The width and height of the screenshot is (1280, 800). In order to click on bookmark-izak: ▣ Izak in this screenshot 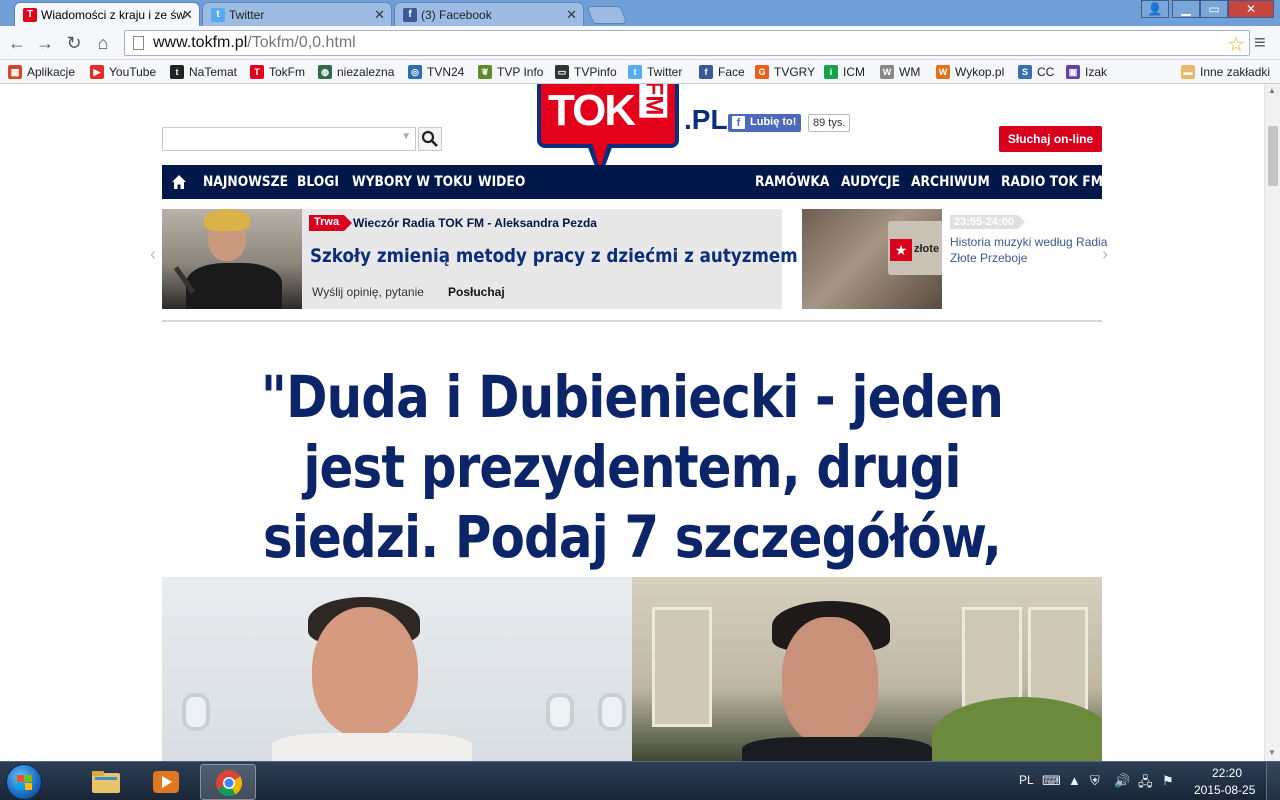, I will do `click(1086, 72)`.